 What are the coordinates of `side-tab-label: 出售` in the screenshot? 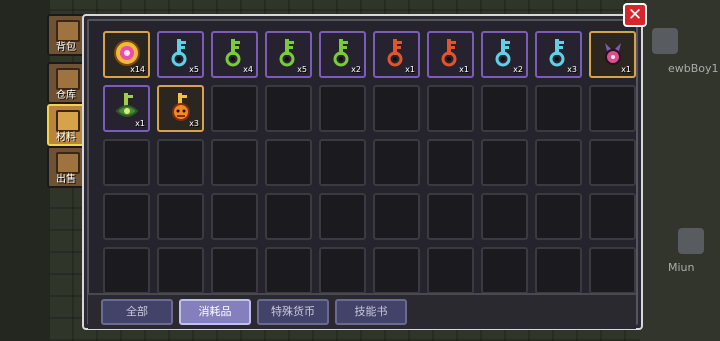 It's located at (66, 179).